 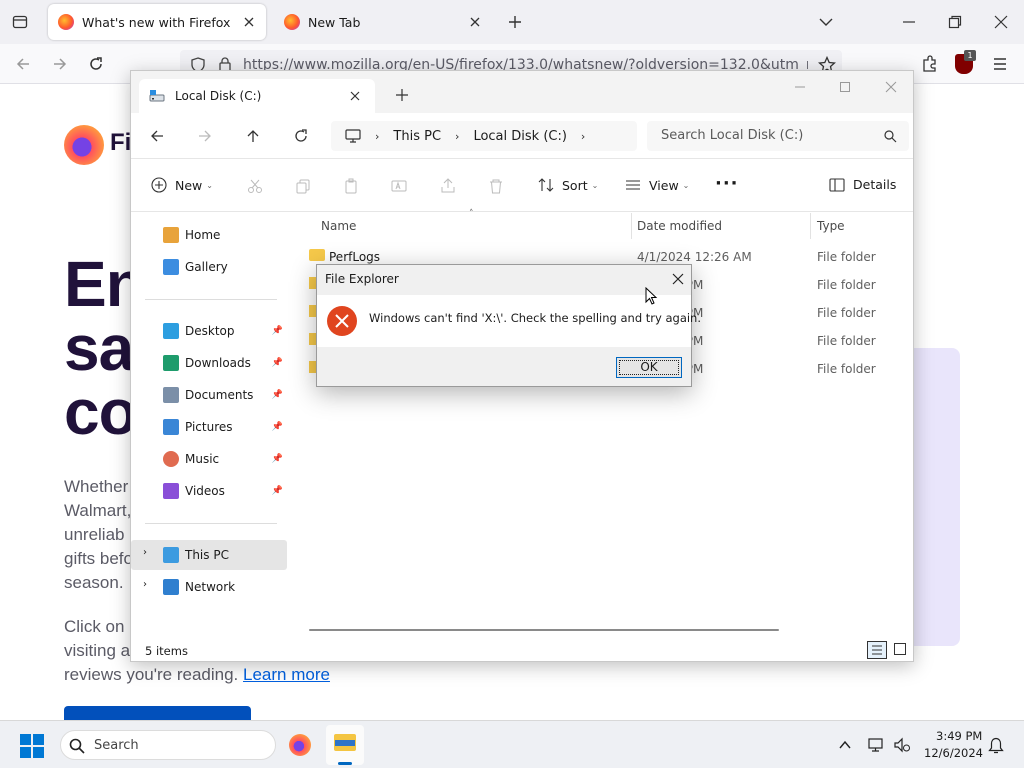 What do you see at coordinates (651, 296) in the screenshot?
I see `cursor-icon` at bounding box center [651, 296].